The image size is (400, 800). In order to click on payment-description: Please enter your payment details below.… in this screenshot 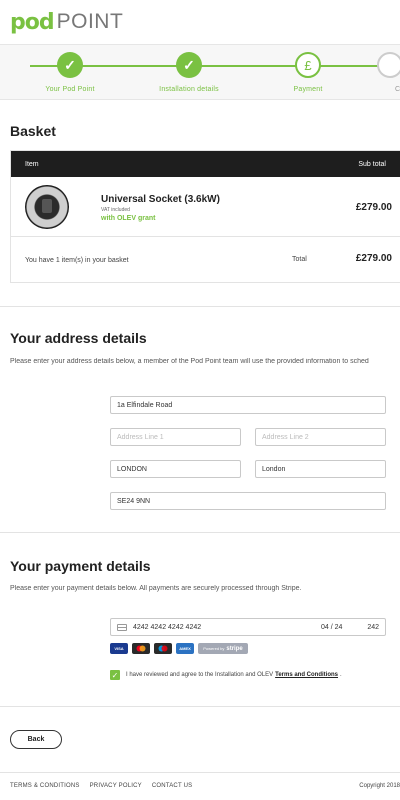, I will do `click(156, 588)`.